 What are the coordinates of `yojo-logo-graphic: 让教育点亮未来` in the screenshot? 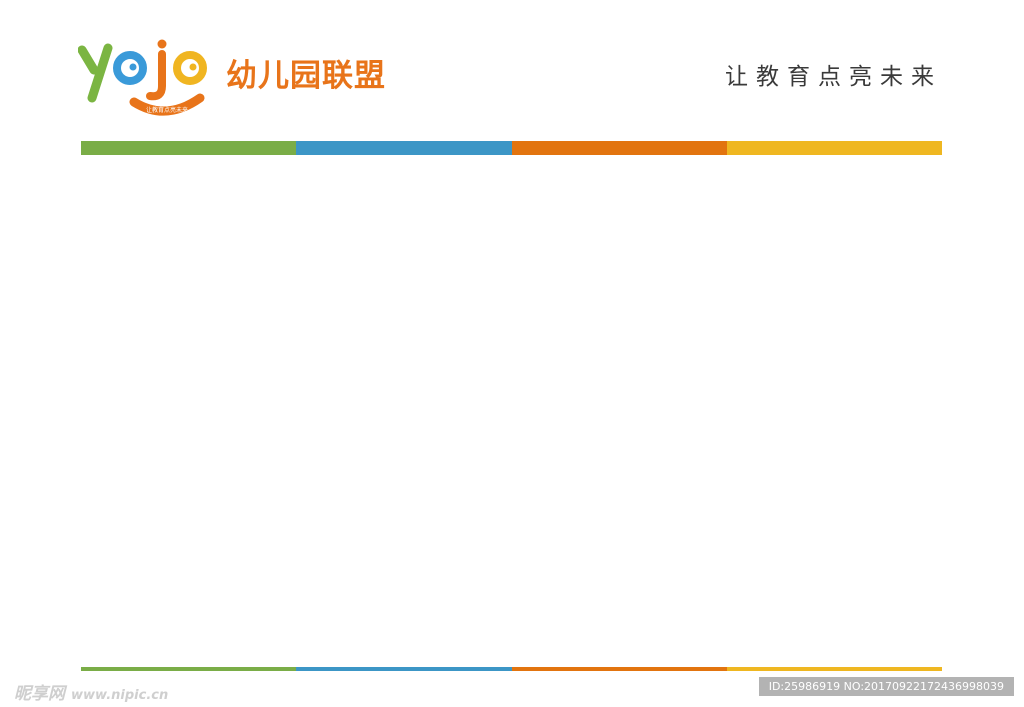 It's located at (142, 77).